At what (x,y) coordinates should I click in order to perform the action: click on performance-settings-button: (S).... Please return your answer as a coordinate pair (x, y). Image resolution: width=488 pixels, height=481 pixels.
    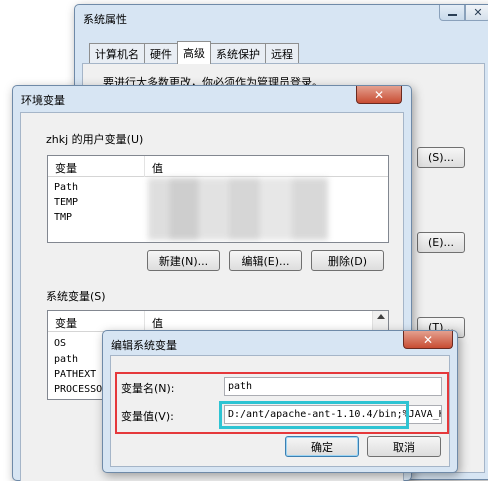
    Looking at the image, I should click on (441, 157).